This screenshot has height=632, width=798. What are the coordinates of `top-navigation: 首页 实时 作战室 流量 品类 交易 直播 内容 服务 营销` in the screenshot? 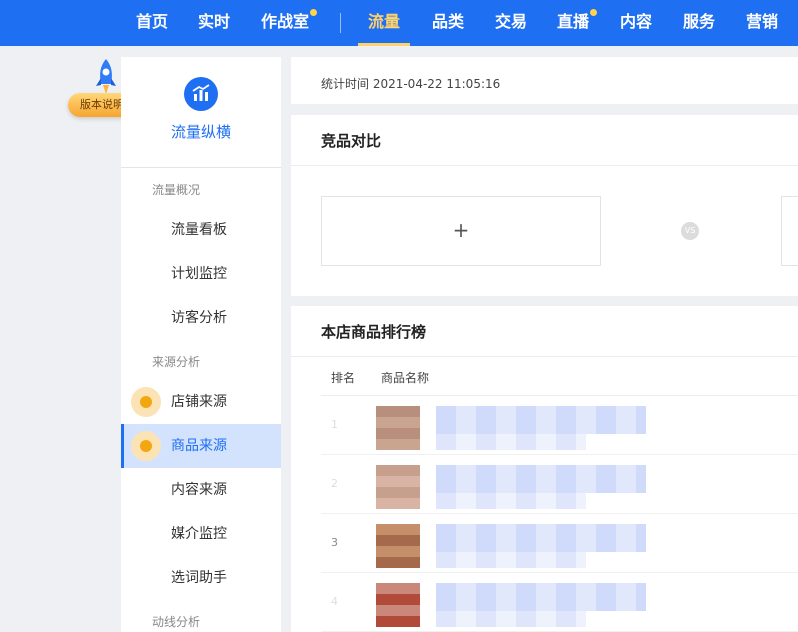 It's located at (399, 23).